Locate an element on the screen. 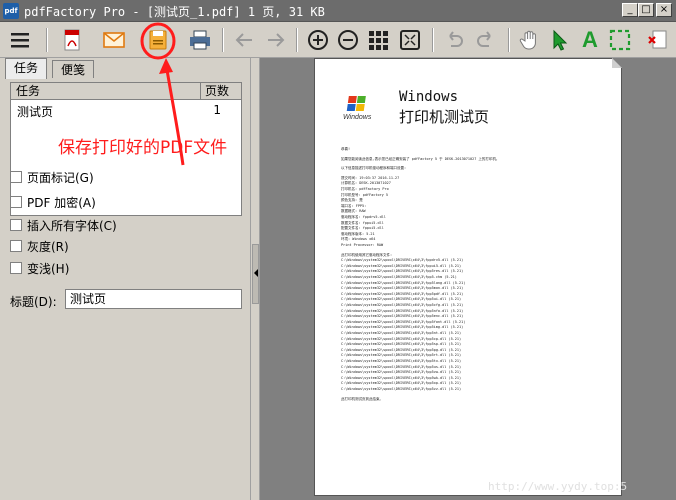 The height and width of the screenshot is (500, 676). document-line: 端口名: FPP5: is located at coordinates (354, 205).